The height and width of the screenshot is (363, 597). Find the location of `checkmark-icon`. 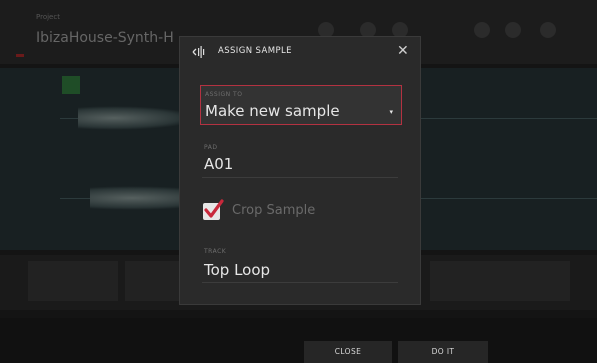

checkmark-icon is located at coordinates (214, 208).